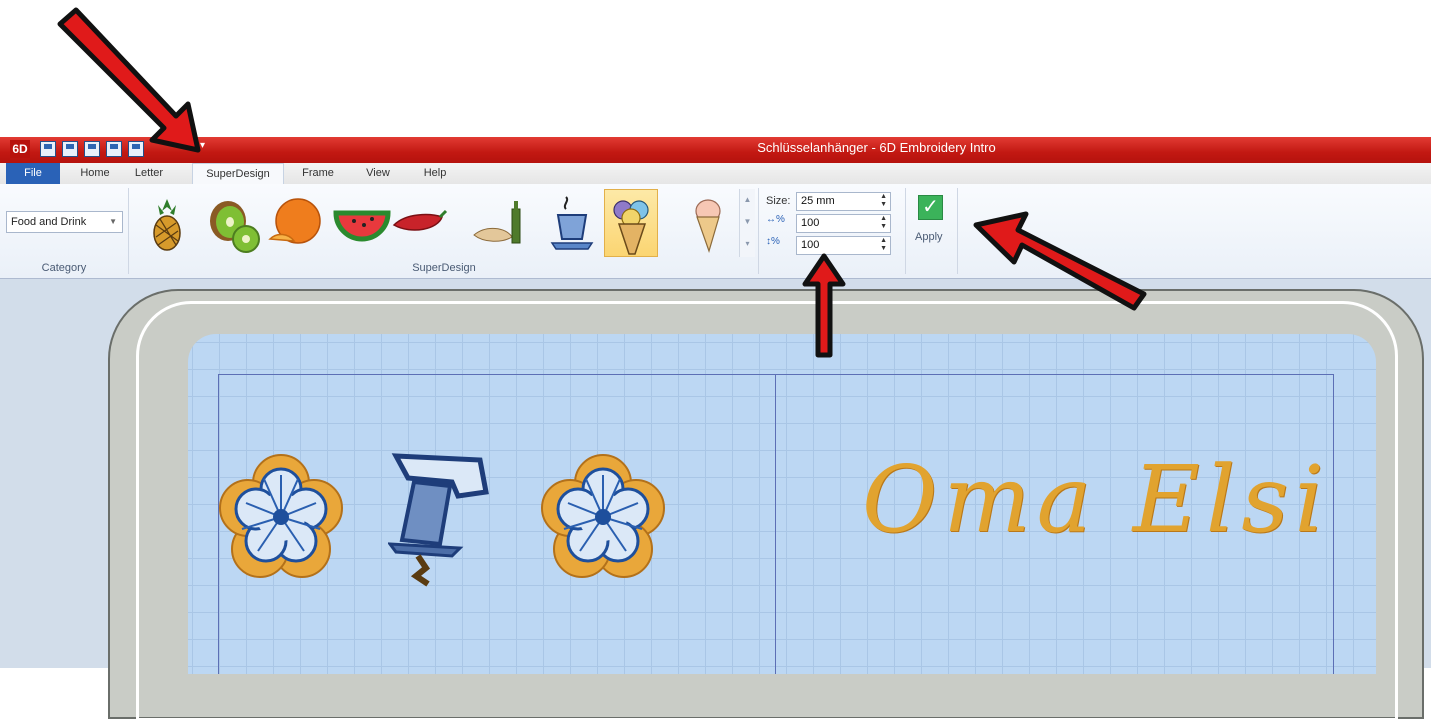 The image size is (1431, 721). What do you see at coordinates (129, 80) in the screenshot?
I see `arrow-top-left-icon` at bounding box center [129, 80].